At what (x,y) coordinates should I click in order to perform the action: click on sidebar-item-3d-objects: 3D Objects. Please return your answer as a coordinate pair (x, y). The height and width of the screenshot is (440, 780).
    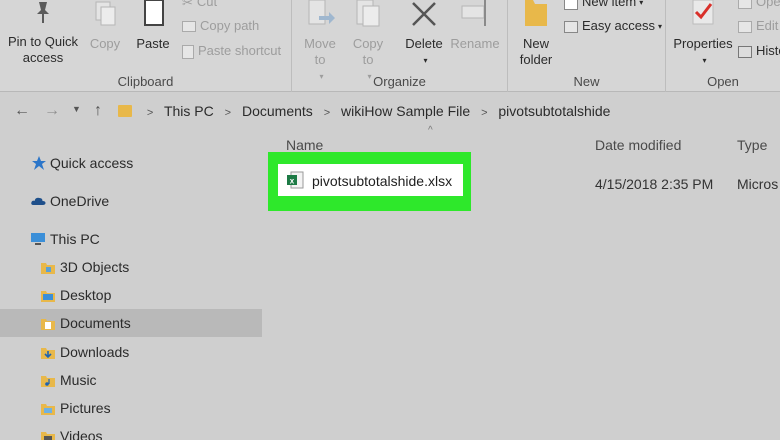
    Looking at the image, I should click on (131, 267).